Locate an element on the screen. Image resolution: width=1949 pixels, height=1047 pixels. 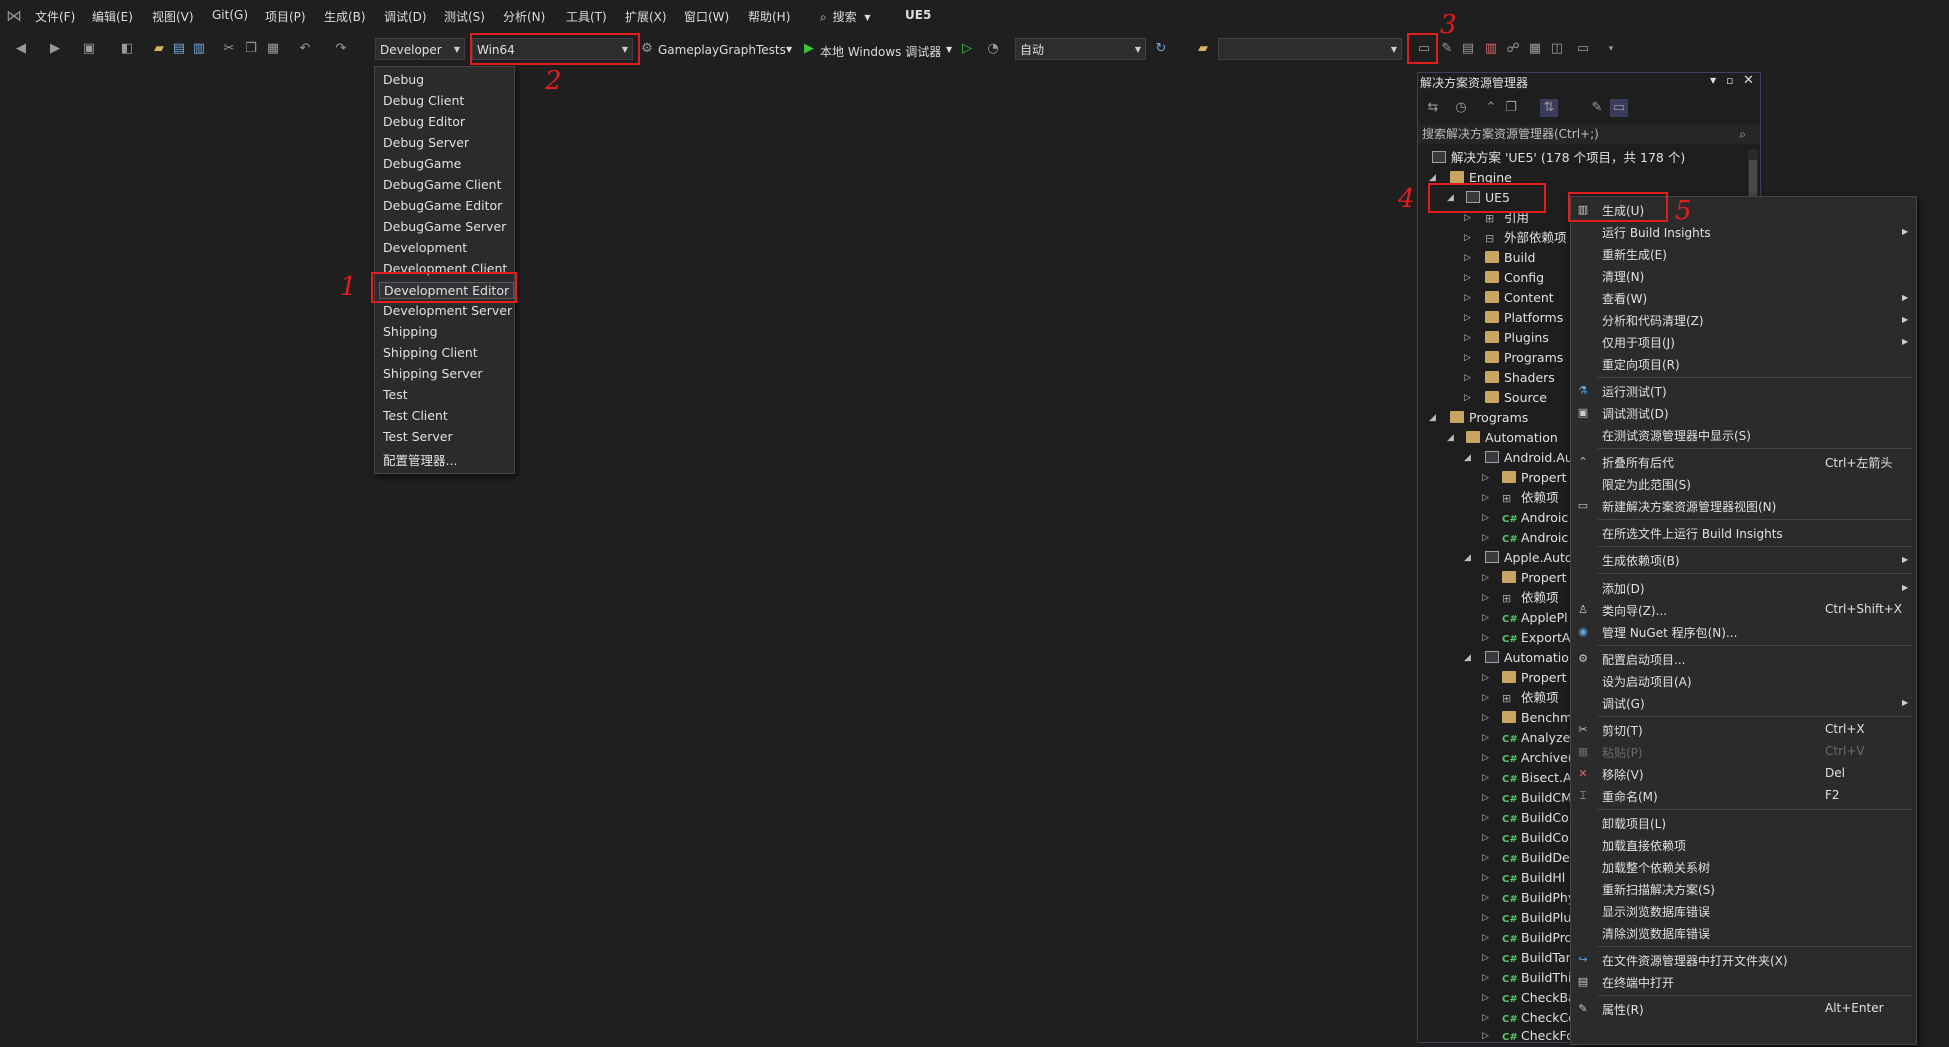
dropdown-item-test: Test is located at coordinates (395, 394).